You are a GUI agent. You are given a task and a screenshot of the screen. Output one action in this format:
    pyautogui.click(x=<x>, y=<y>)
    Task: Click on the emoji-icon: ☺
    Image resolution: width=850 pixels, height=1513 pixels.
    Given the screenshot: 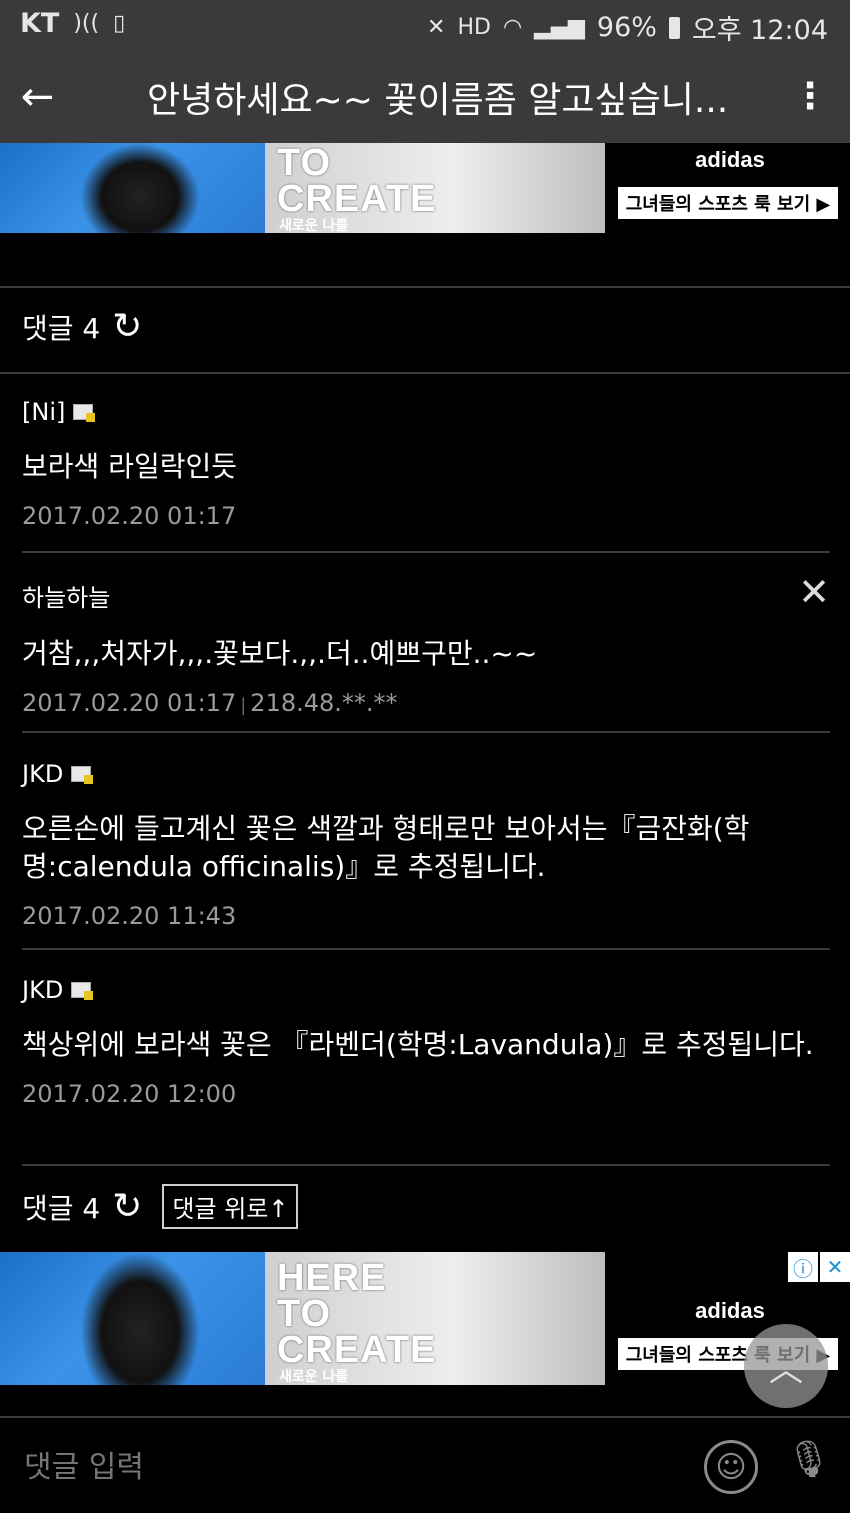 What is the action you would take?
    pyautogui.click(x=731, y=1467)
    